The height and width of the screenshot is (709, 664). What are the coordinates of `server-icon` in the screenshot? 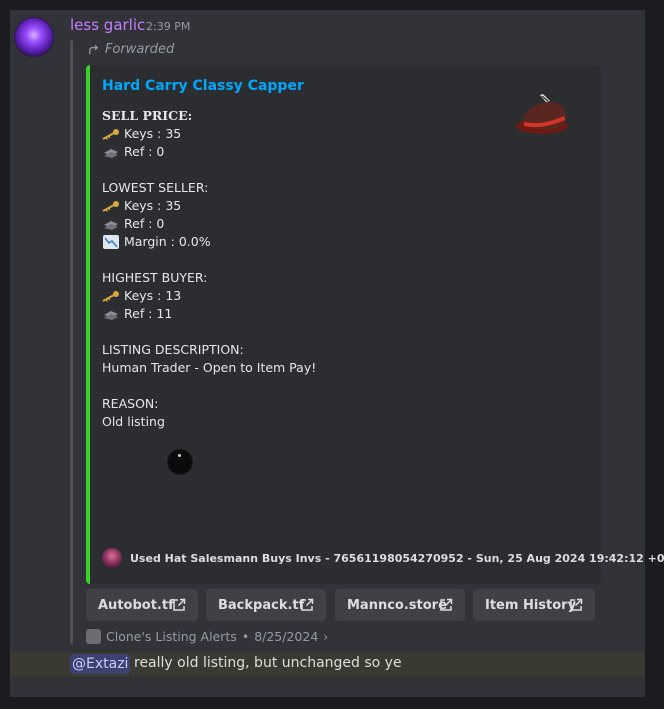 It's located at (93, 636).